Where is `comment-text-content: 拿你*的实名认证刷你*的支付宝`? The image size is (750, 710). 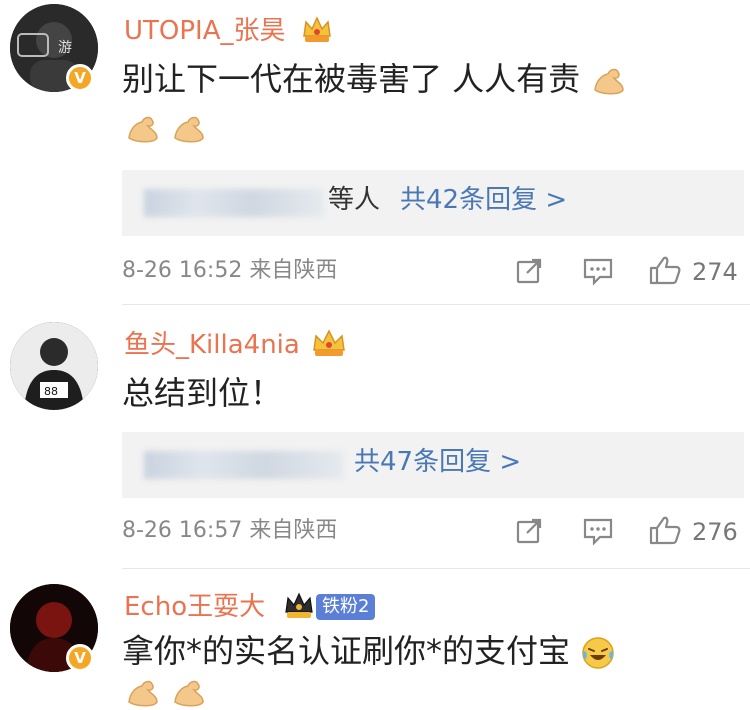
comment-text-content: 拿你*的实名认证刷你*的支付宝 is located at coordinates (346, 651).